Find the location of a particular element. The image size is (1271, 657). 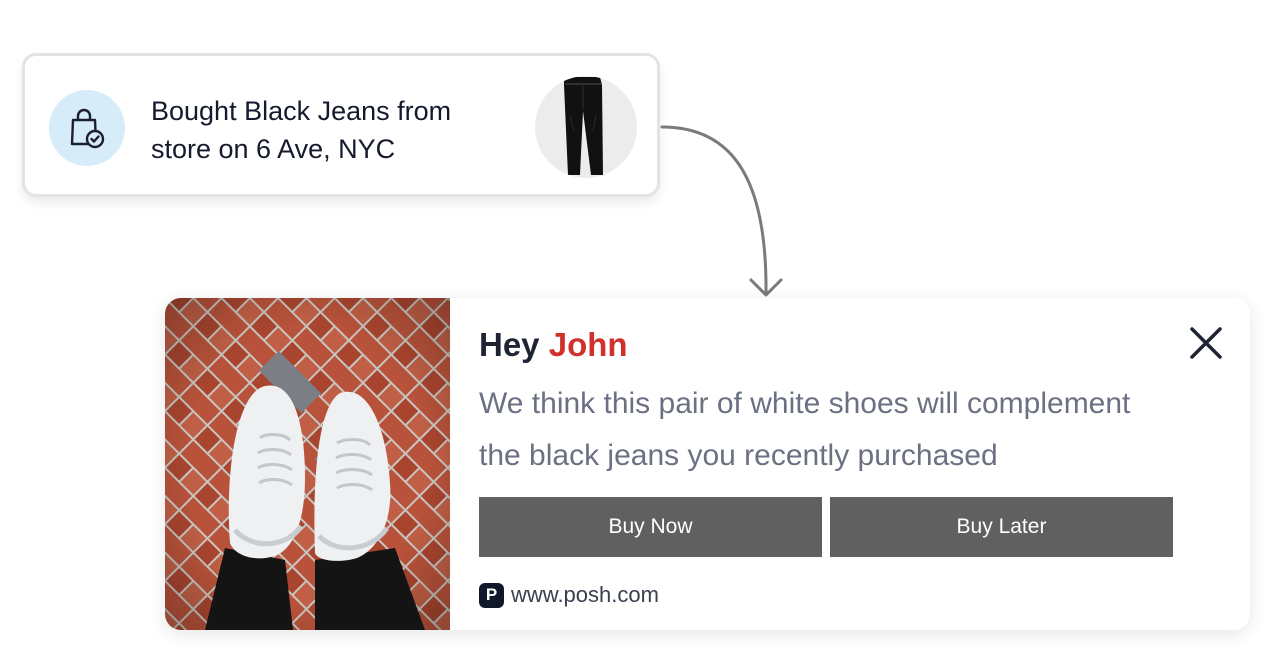

greeting-heading: Hey John is located at coordinates (553, 345).